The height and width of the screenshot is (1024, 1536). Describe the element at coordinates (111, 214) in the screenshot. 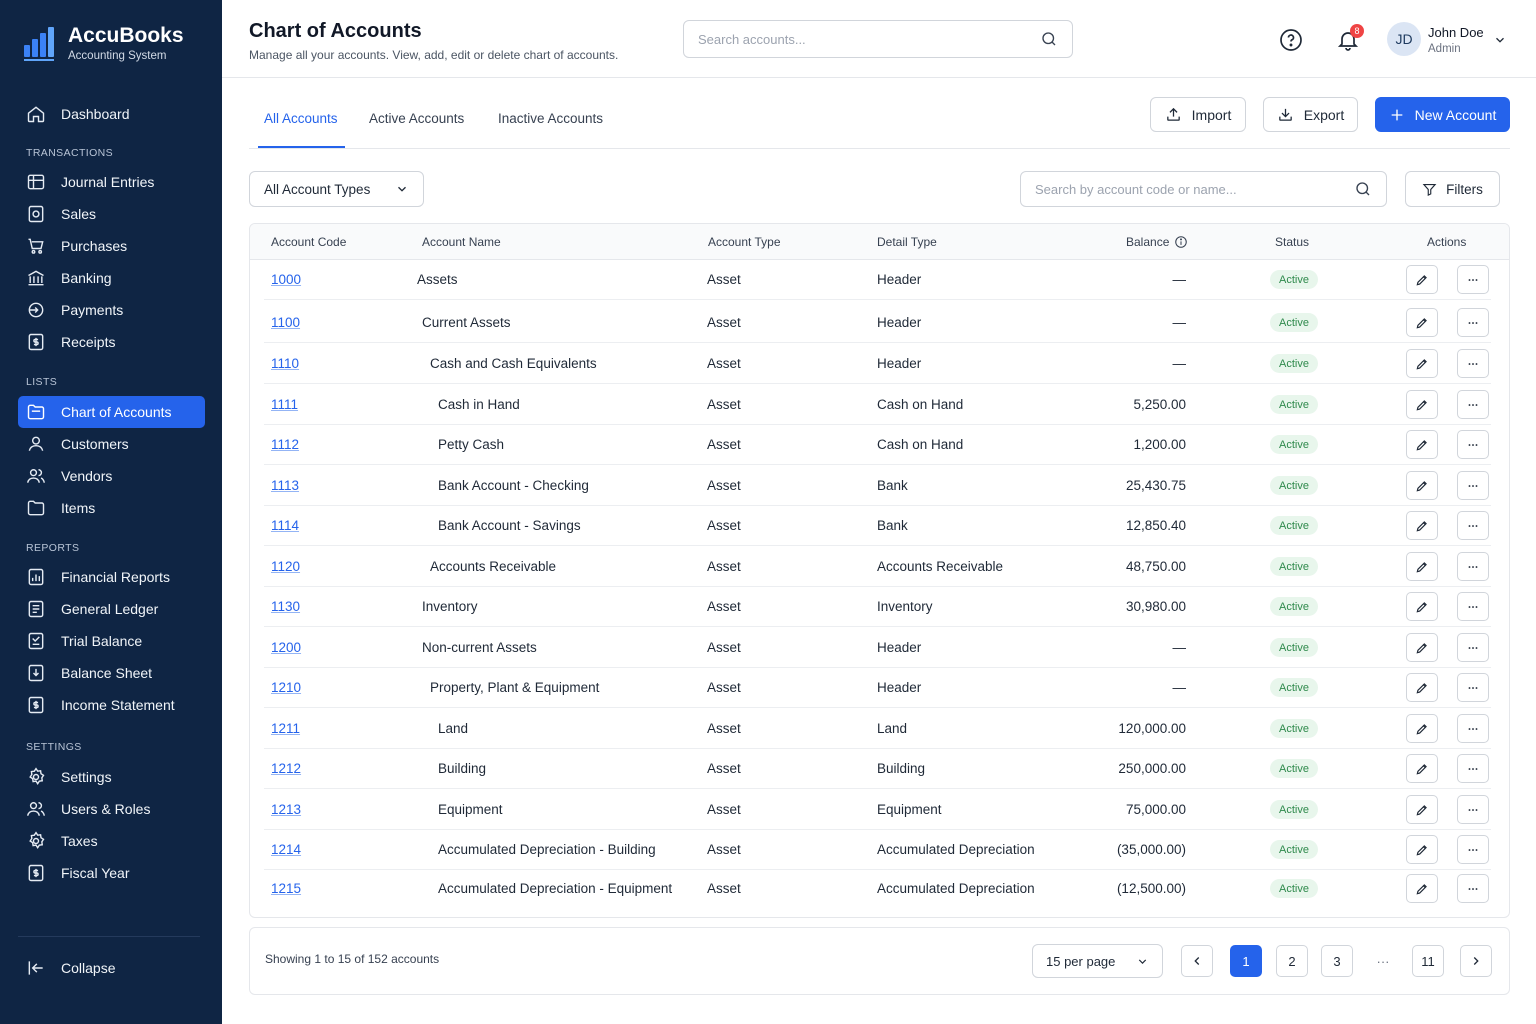

I see `sidebar-item-sales: Sales` at that location.